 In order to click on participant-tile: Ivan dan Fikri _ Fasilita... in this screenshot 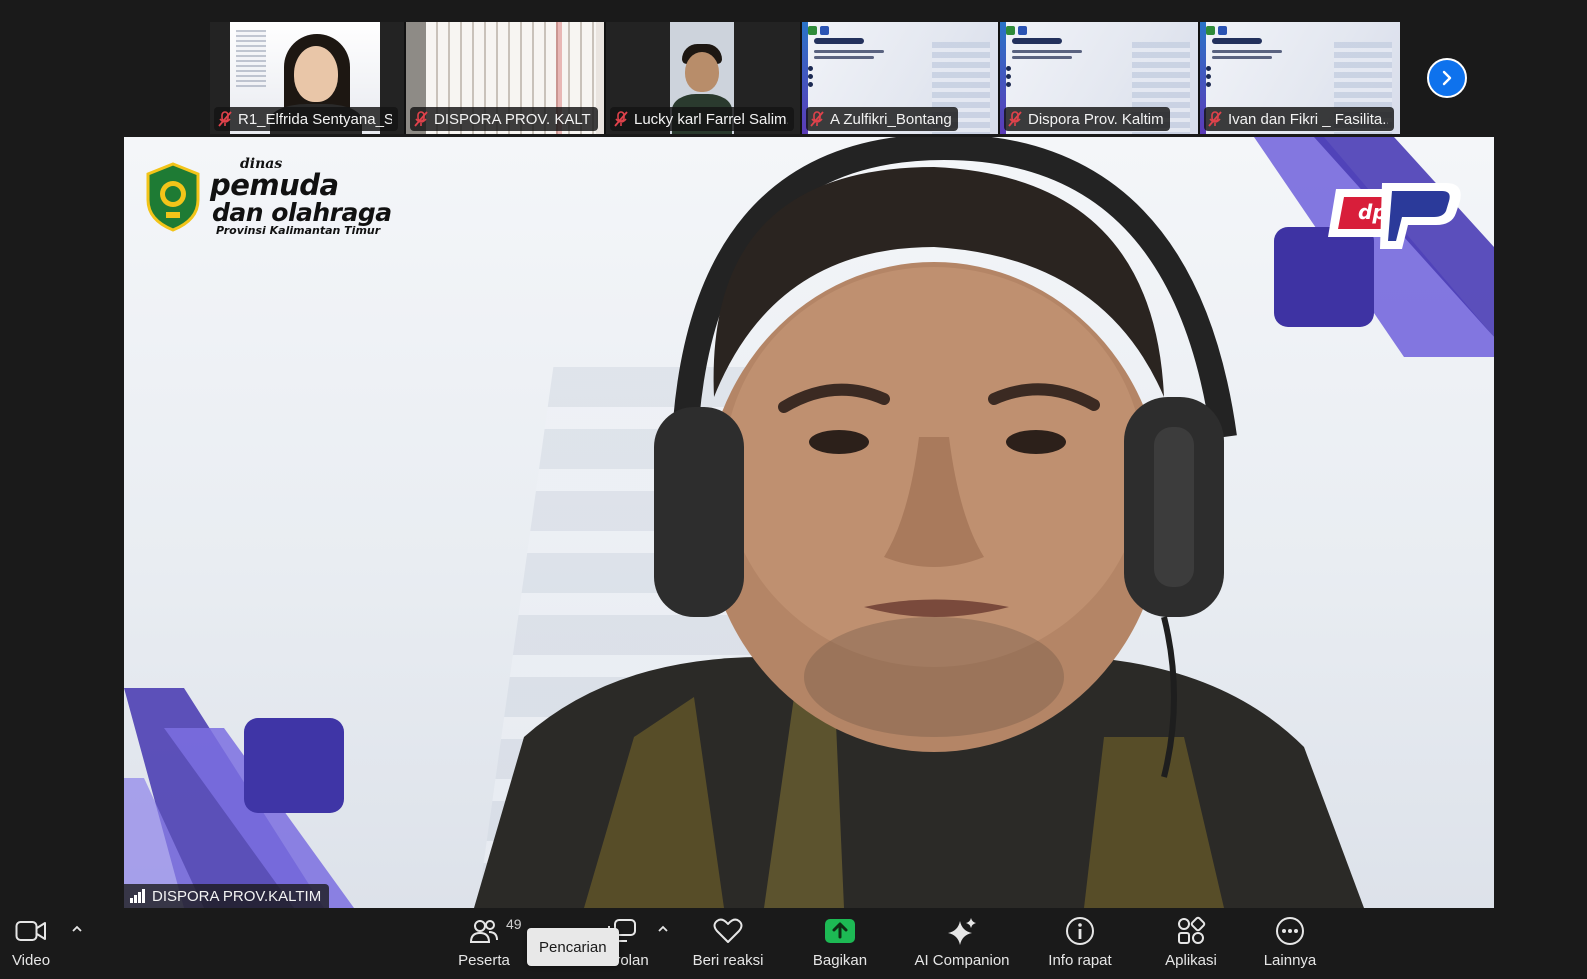, I will do `click(1300, 78)`.